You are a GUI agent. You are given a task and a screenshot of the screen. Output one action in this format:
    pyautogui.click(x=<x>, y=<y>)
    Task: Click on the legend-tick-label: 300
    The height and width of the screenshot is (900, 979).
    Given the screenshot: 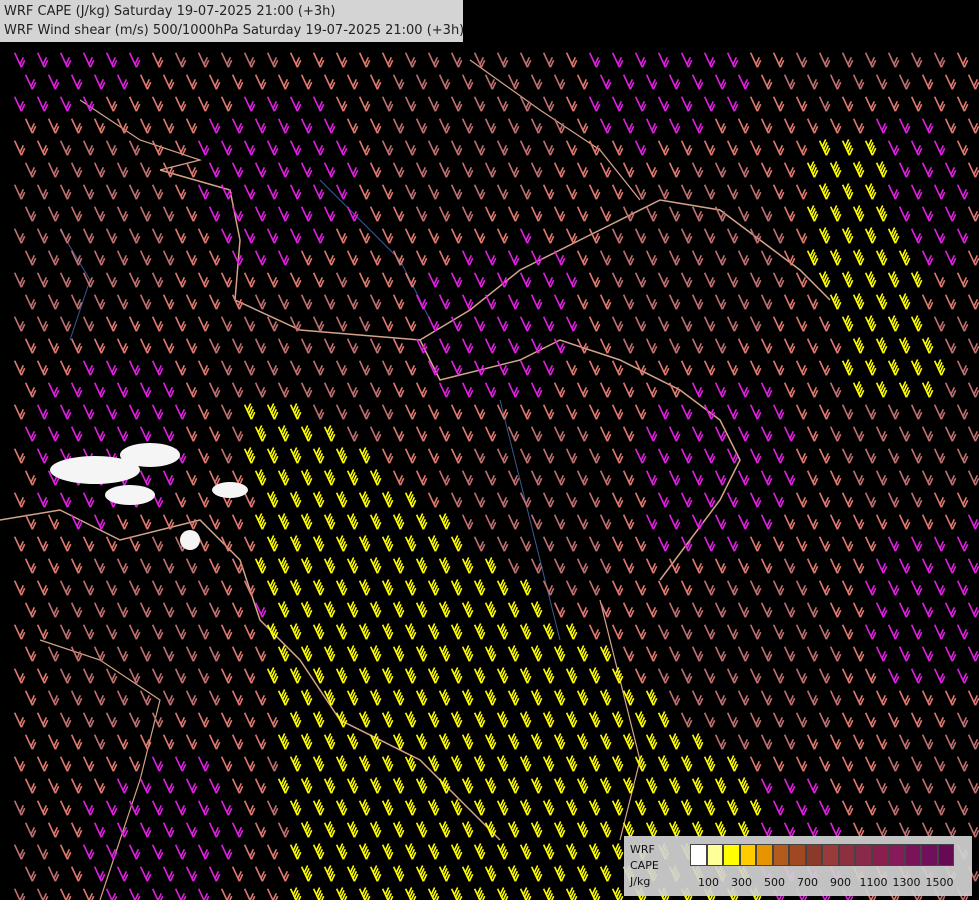 What is the action you would take?
    pyautogui.click(x=741, y=882)
    